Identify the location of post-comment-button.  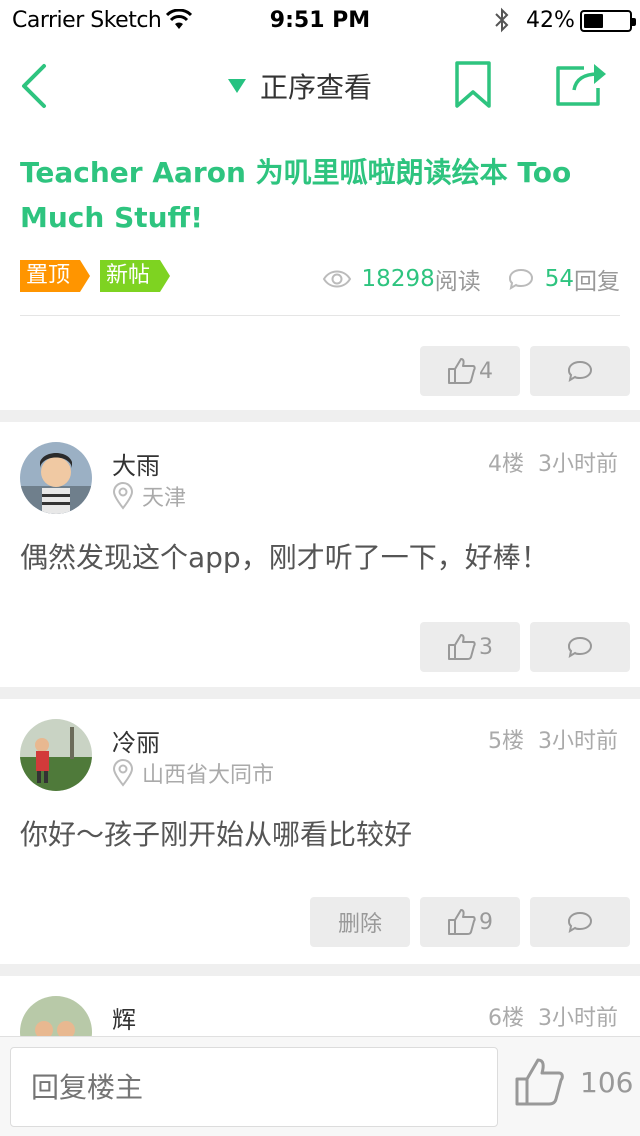
(580, 371).